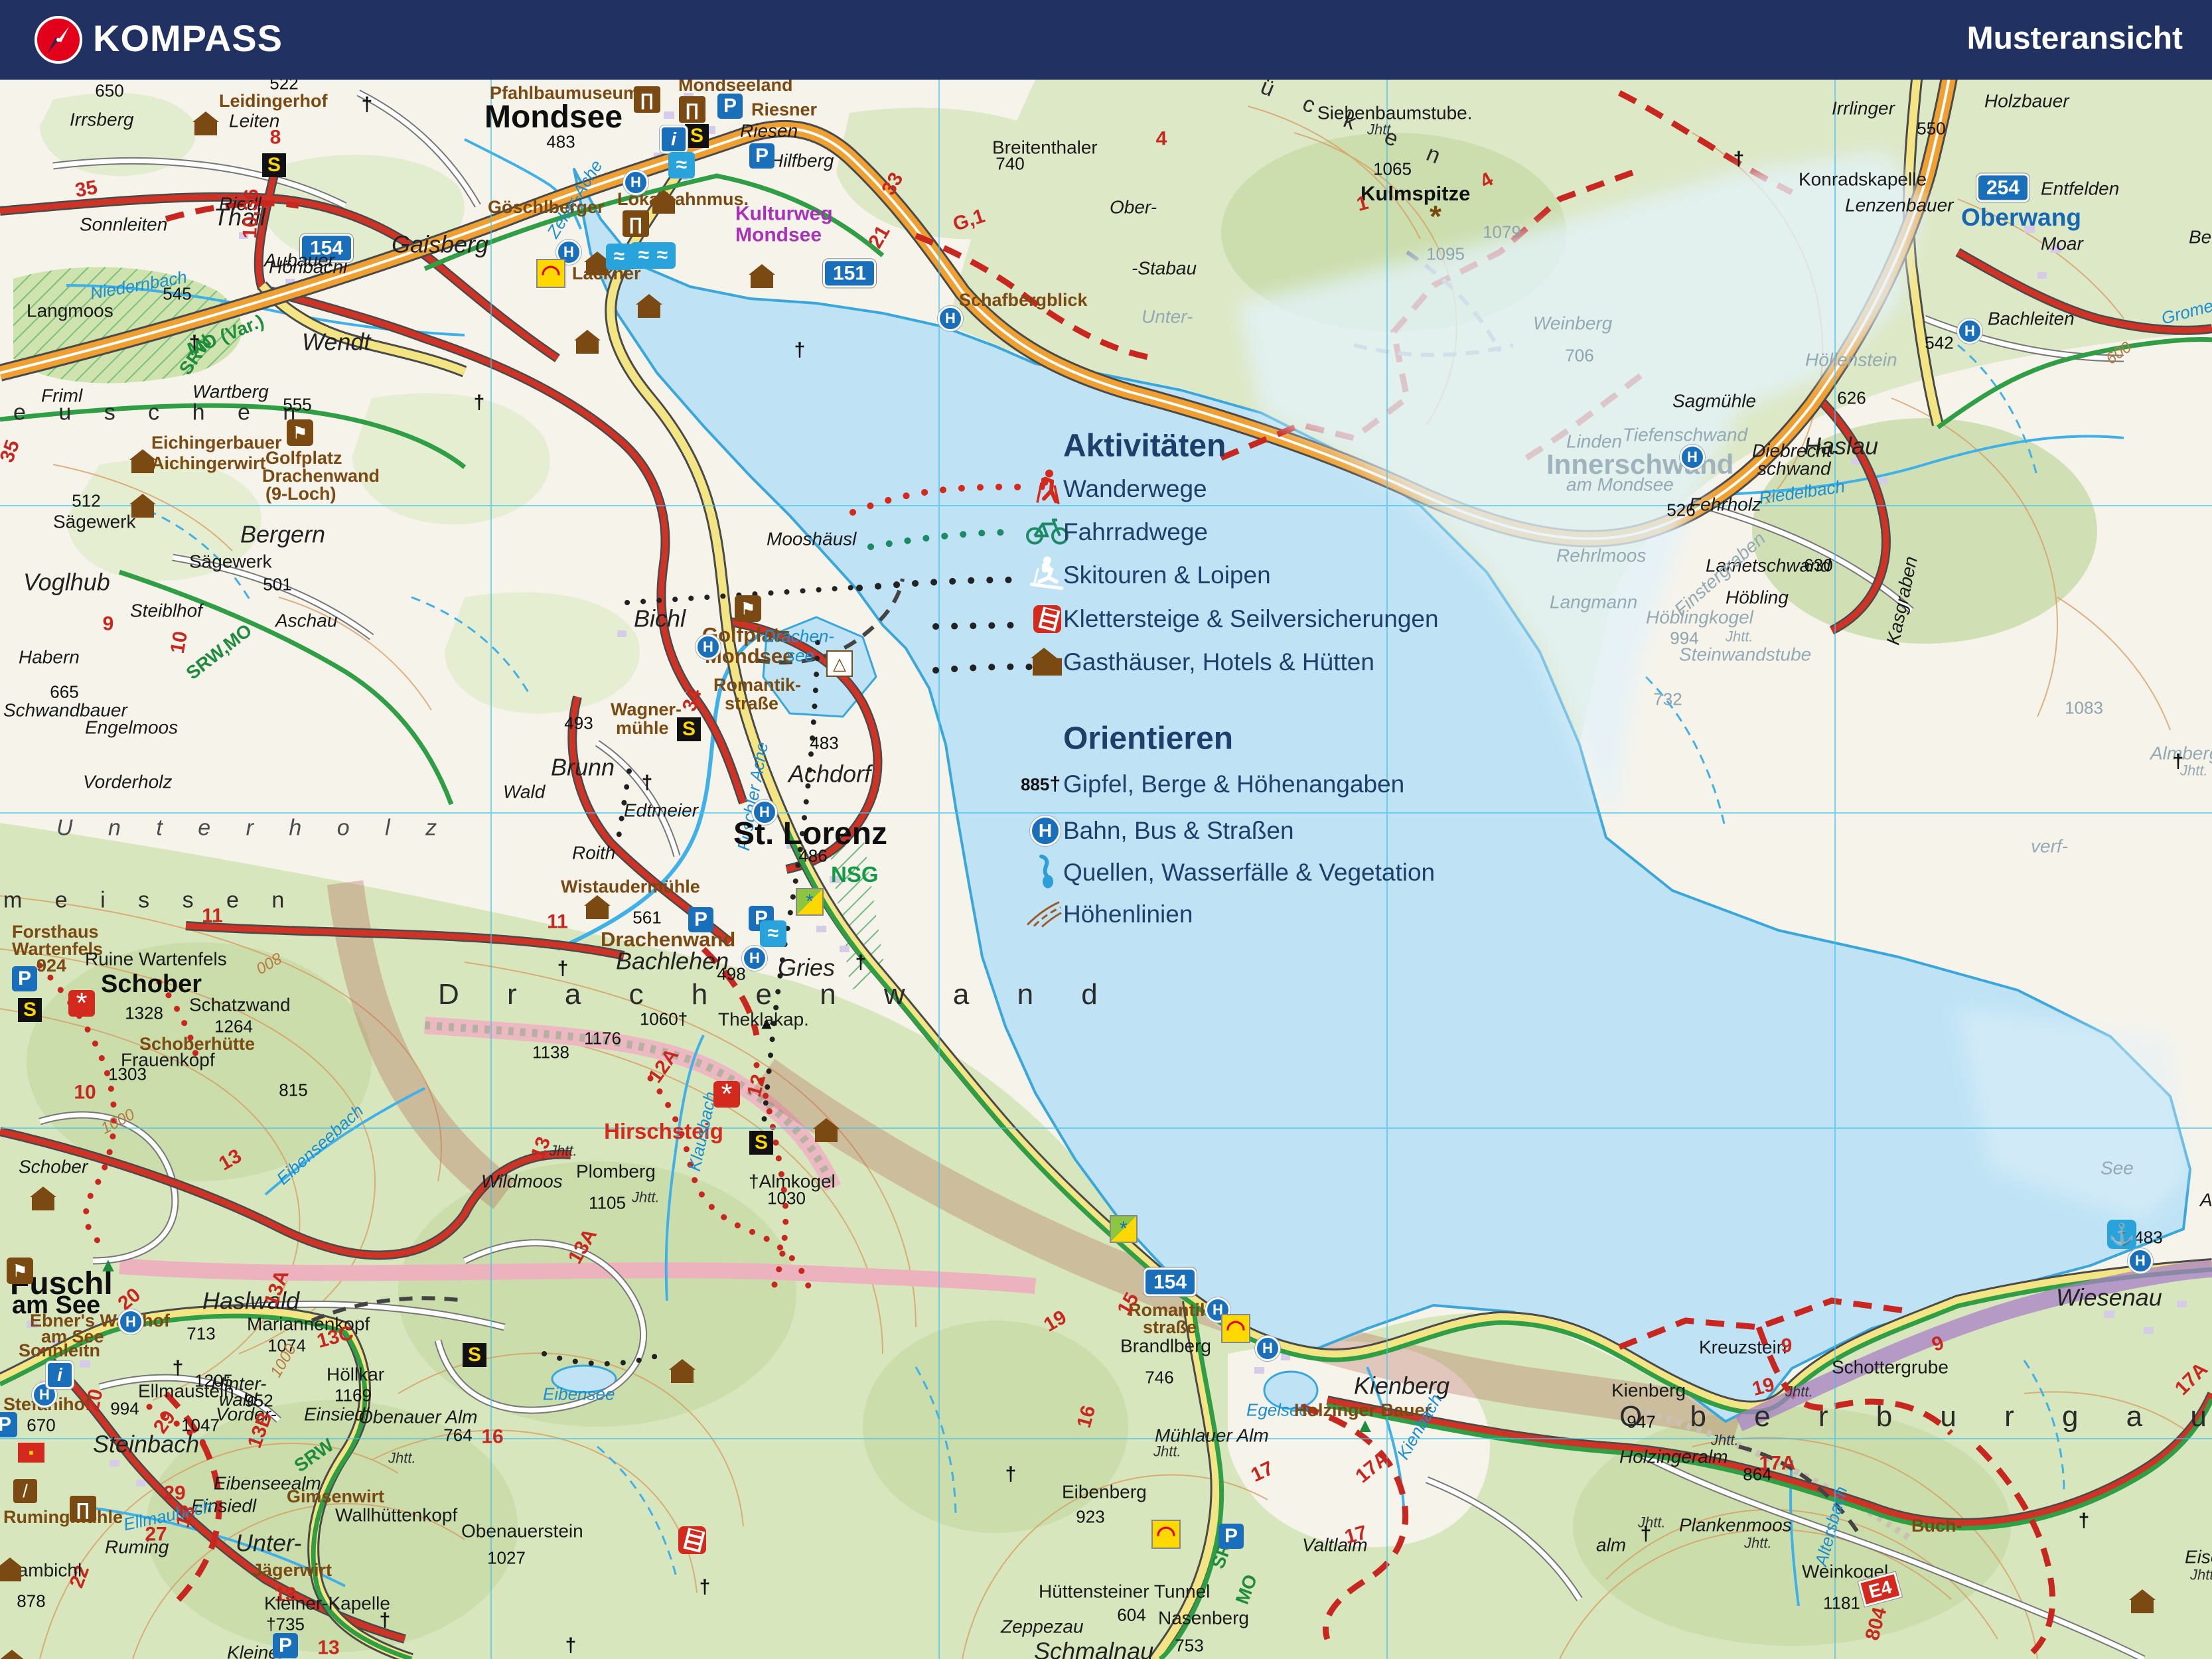 The width and height of the screenshot is (2212, 1659). What do you see at coordinates (1758, 597) in the screenshot?
I see `map-label: Höbling` at bounding box center [1758, 597].